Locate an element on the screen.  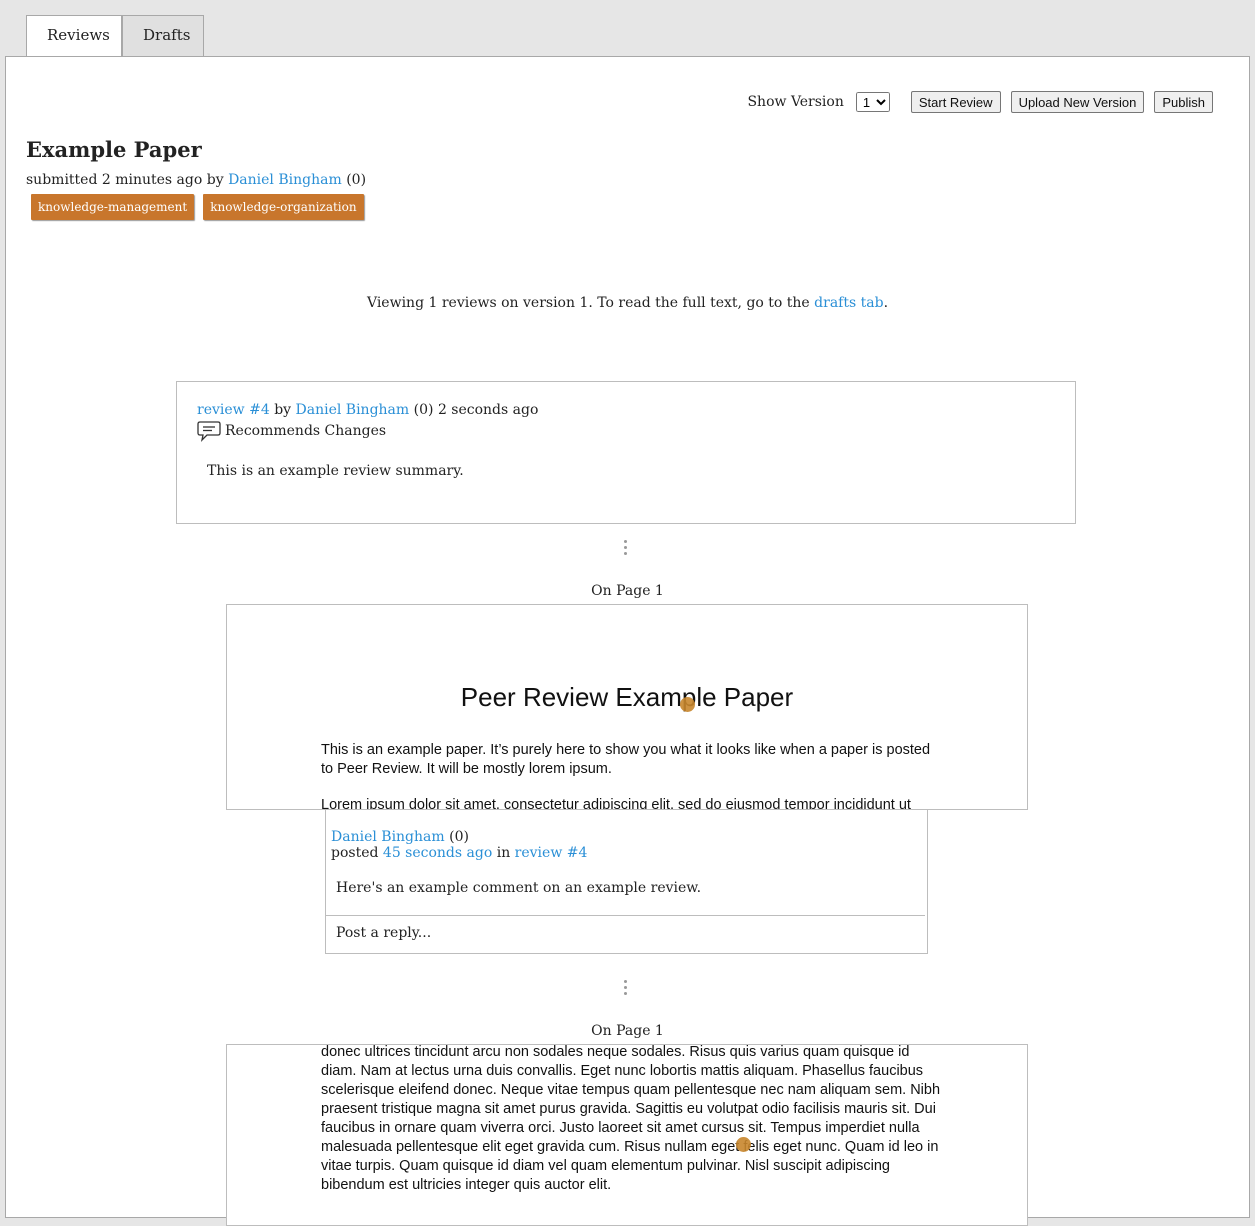
publish-button: Publish is located at coordinates (1183, 102).